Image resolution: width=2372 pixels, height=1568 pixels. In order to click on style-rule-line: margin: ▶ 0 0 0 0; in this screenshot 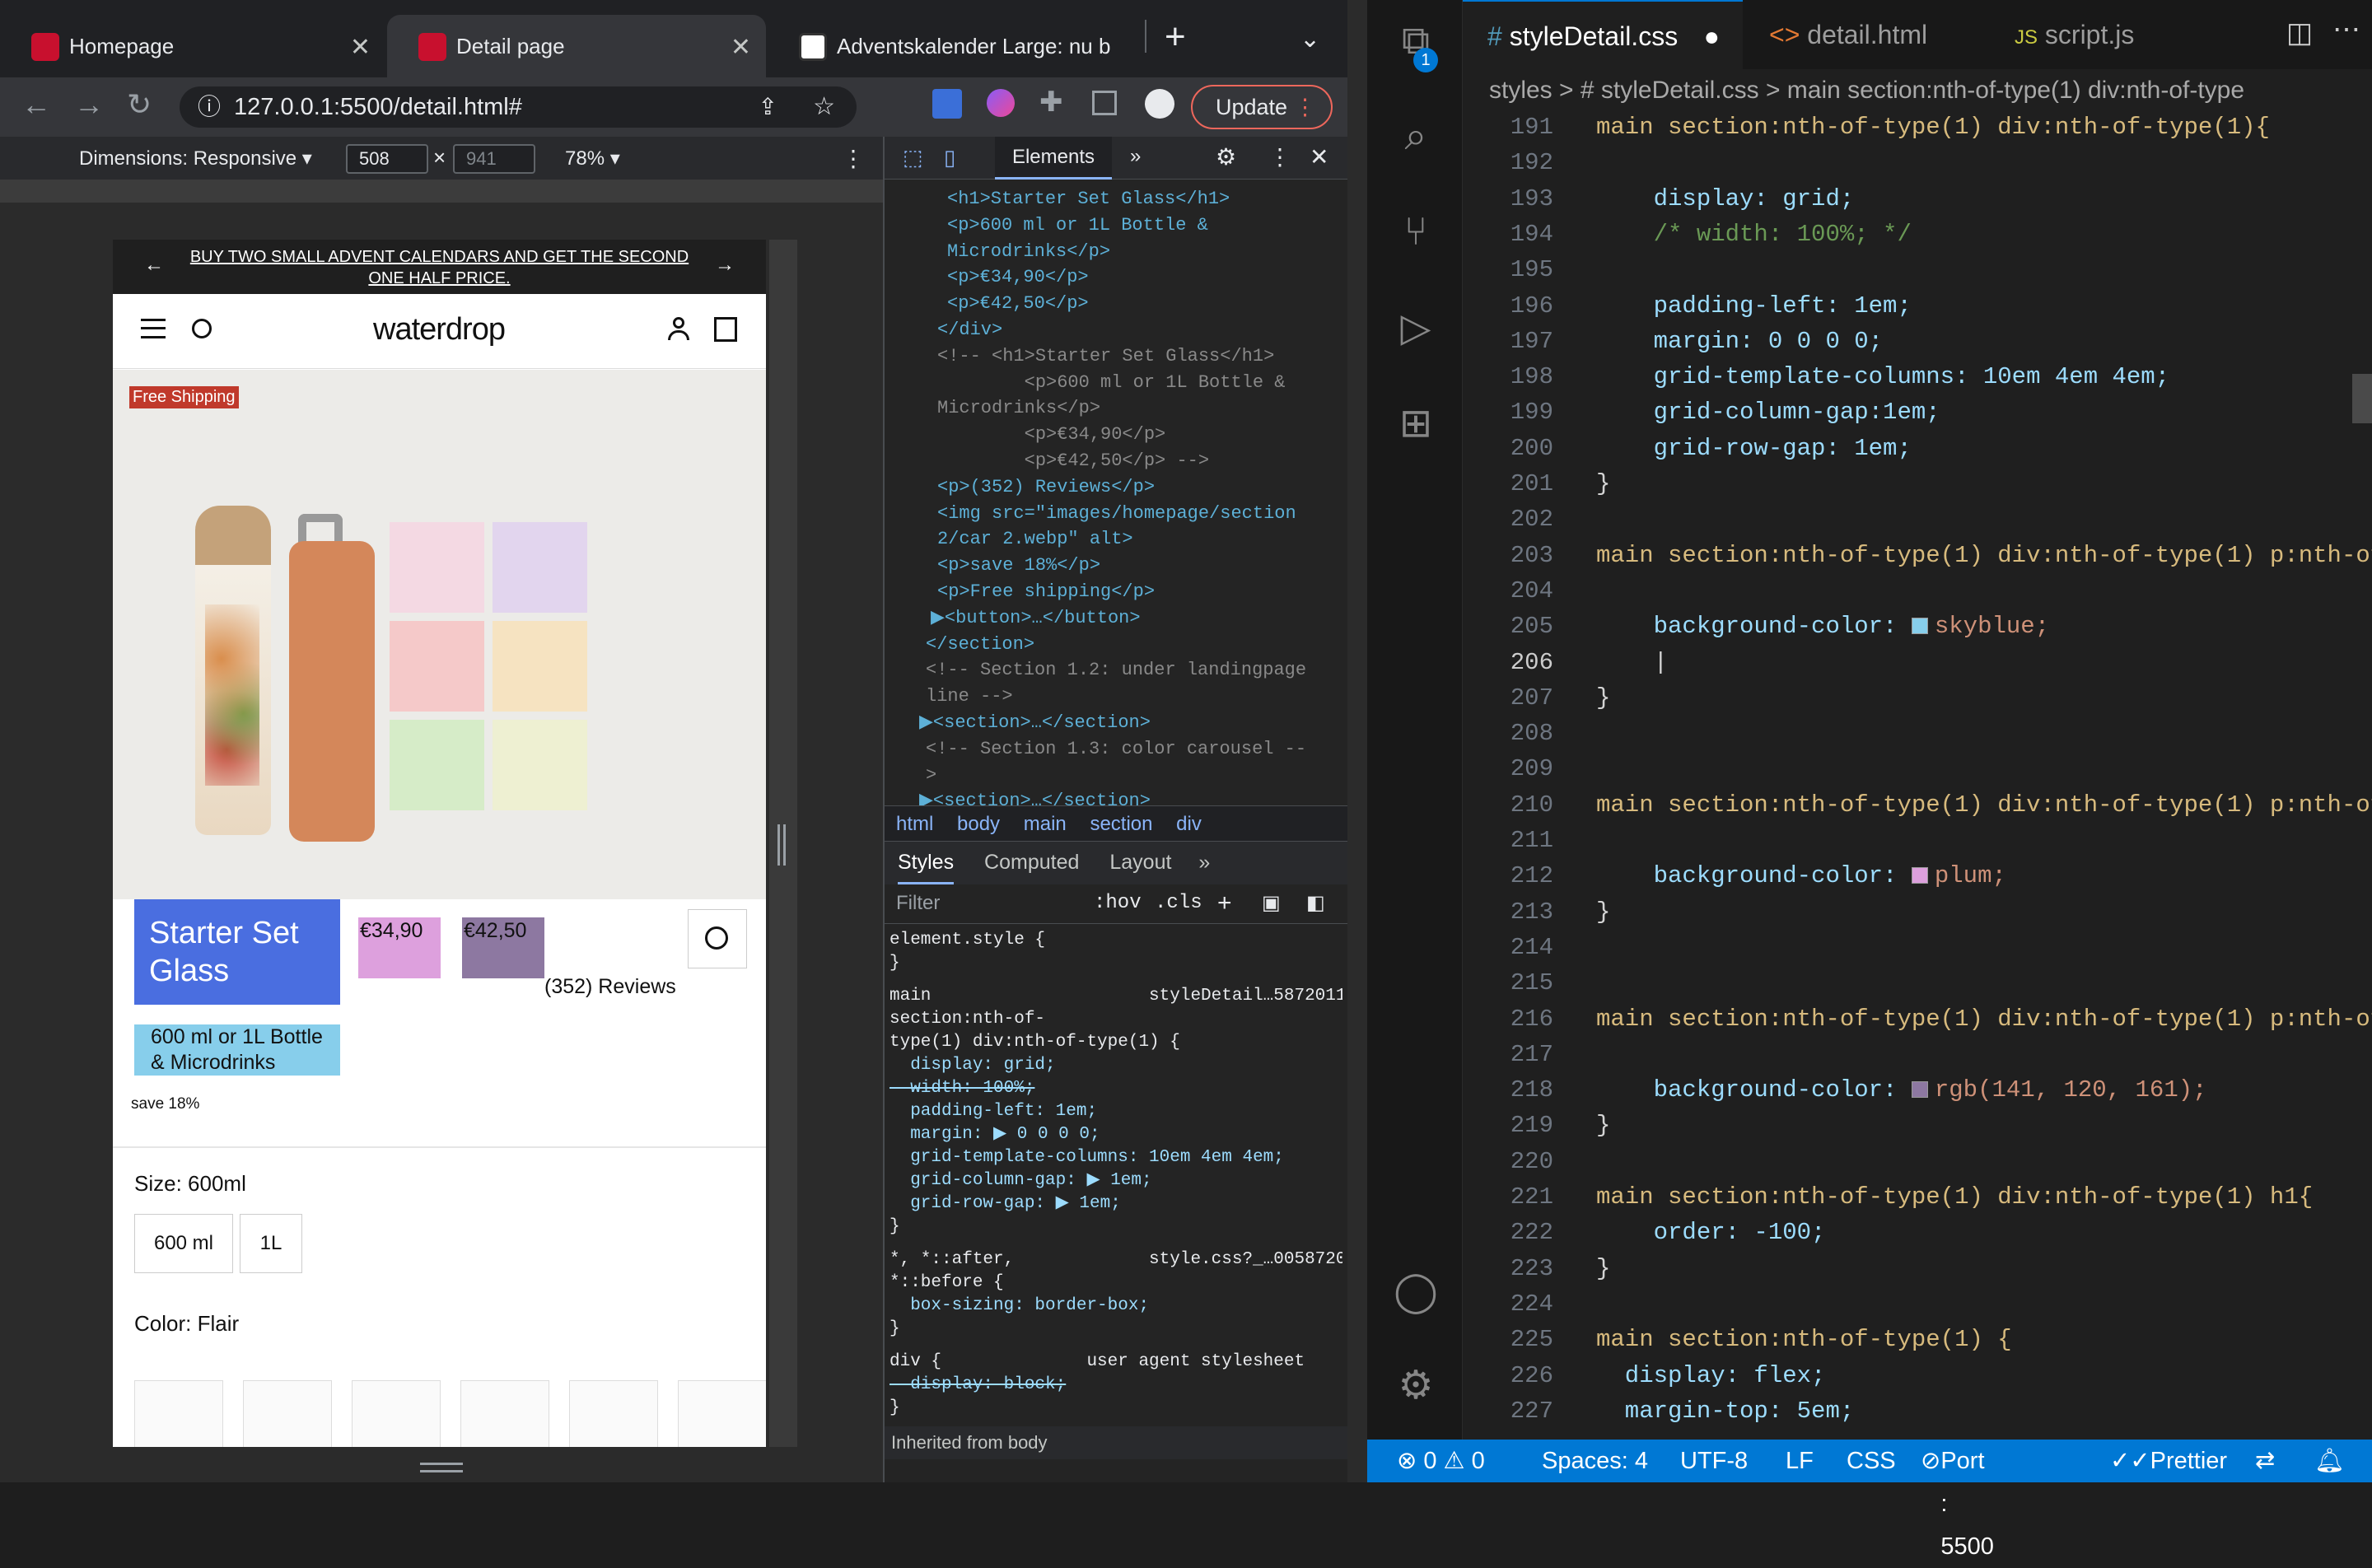, I will do `click(1116, 1134)`.